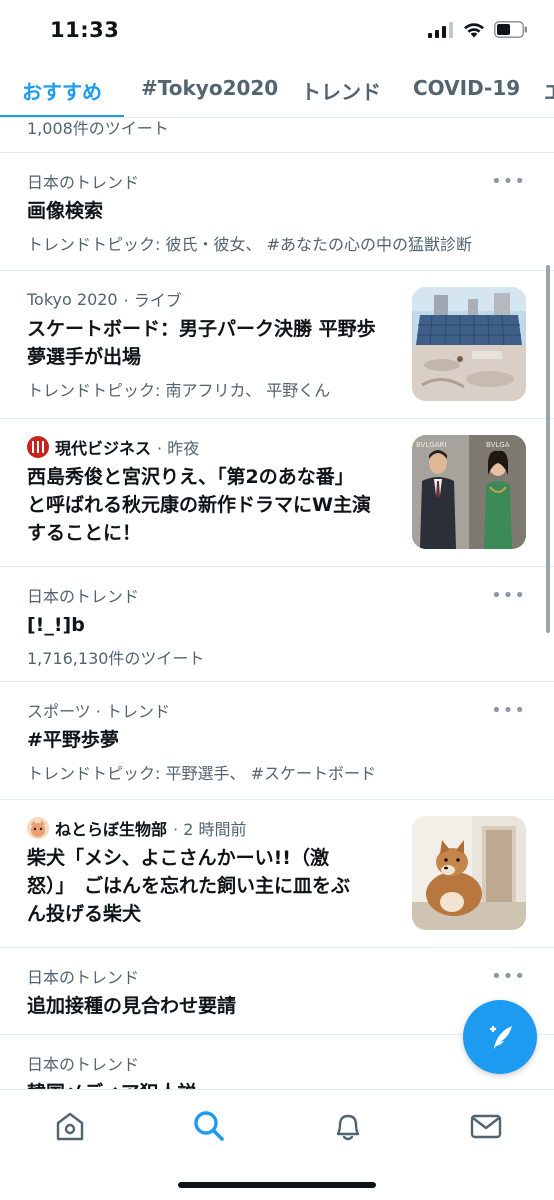  Describe the element at coordinates (466, 88) in the screenshot. I see `tab-covid19: COVID-19` at that location.